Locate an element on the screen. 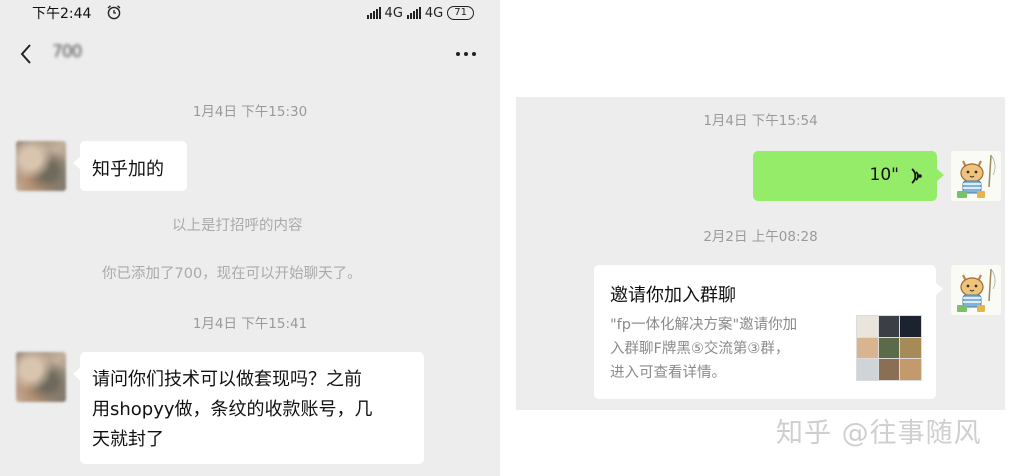  battery-icon: 71 is located at coordinates (460, 13).